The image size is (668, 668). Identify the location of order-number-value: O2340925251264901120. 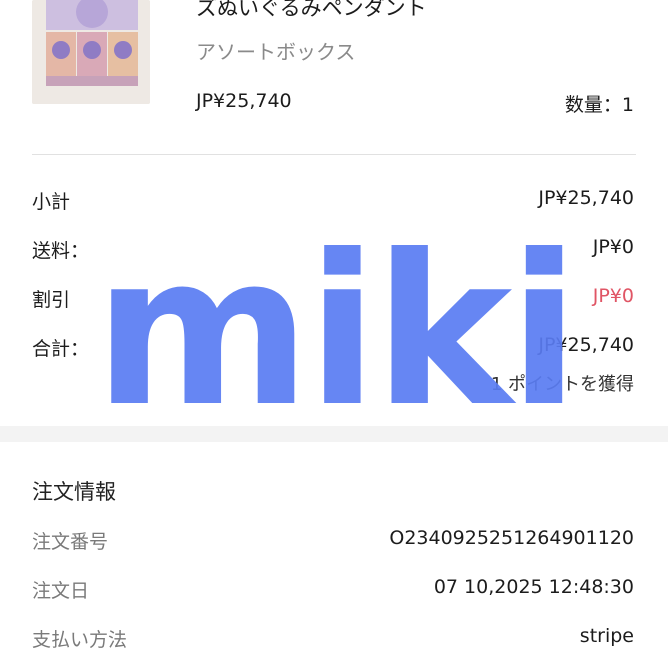
(511, 538).